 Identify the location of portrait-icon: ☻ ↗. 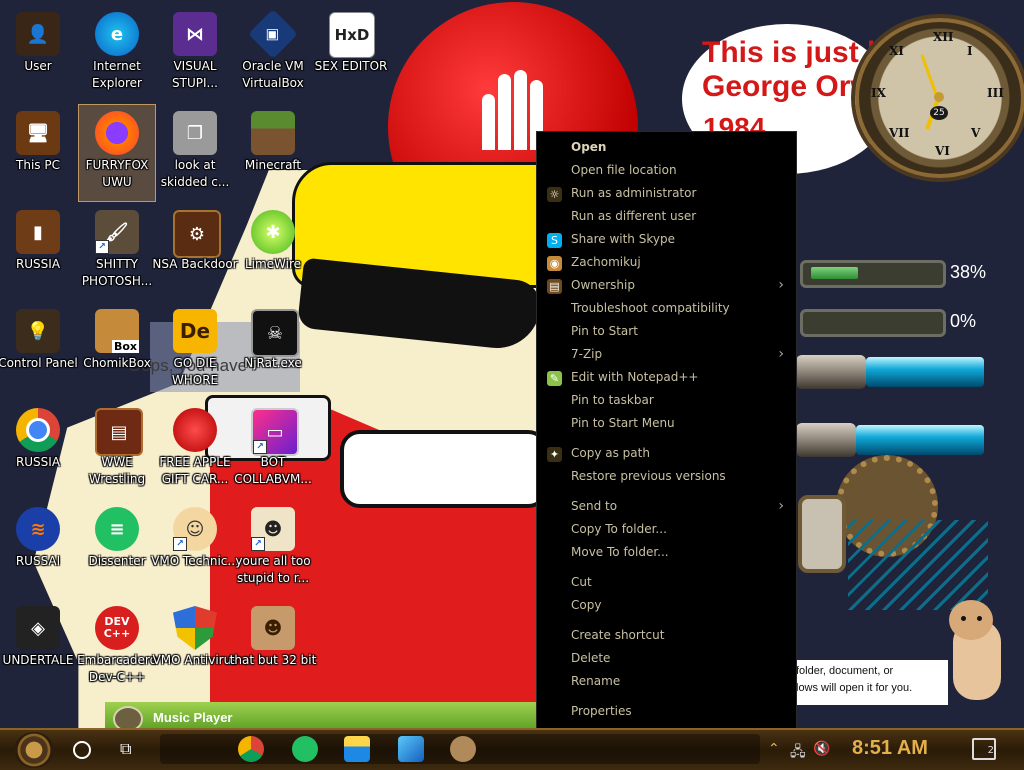
(273, 529).